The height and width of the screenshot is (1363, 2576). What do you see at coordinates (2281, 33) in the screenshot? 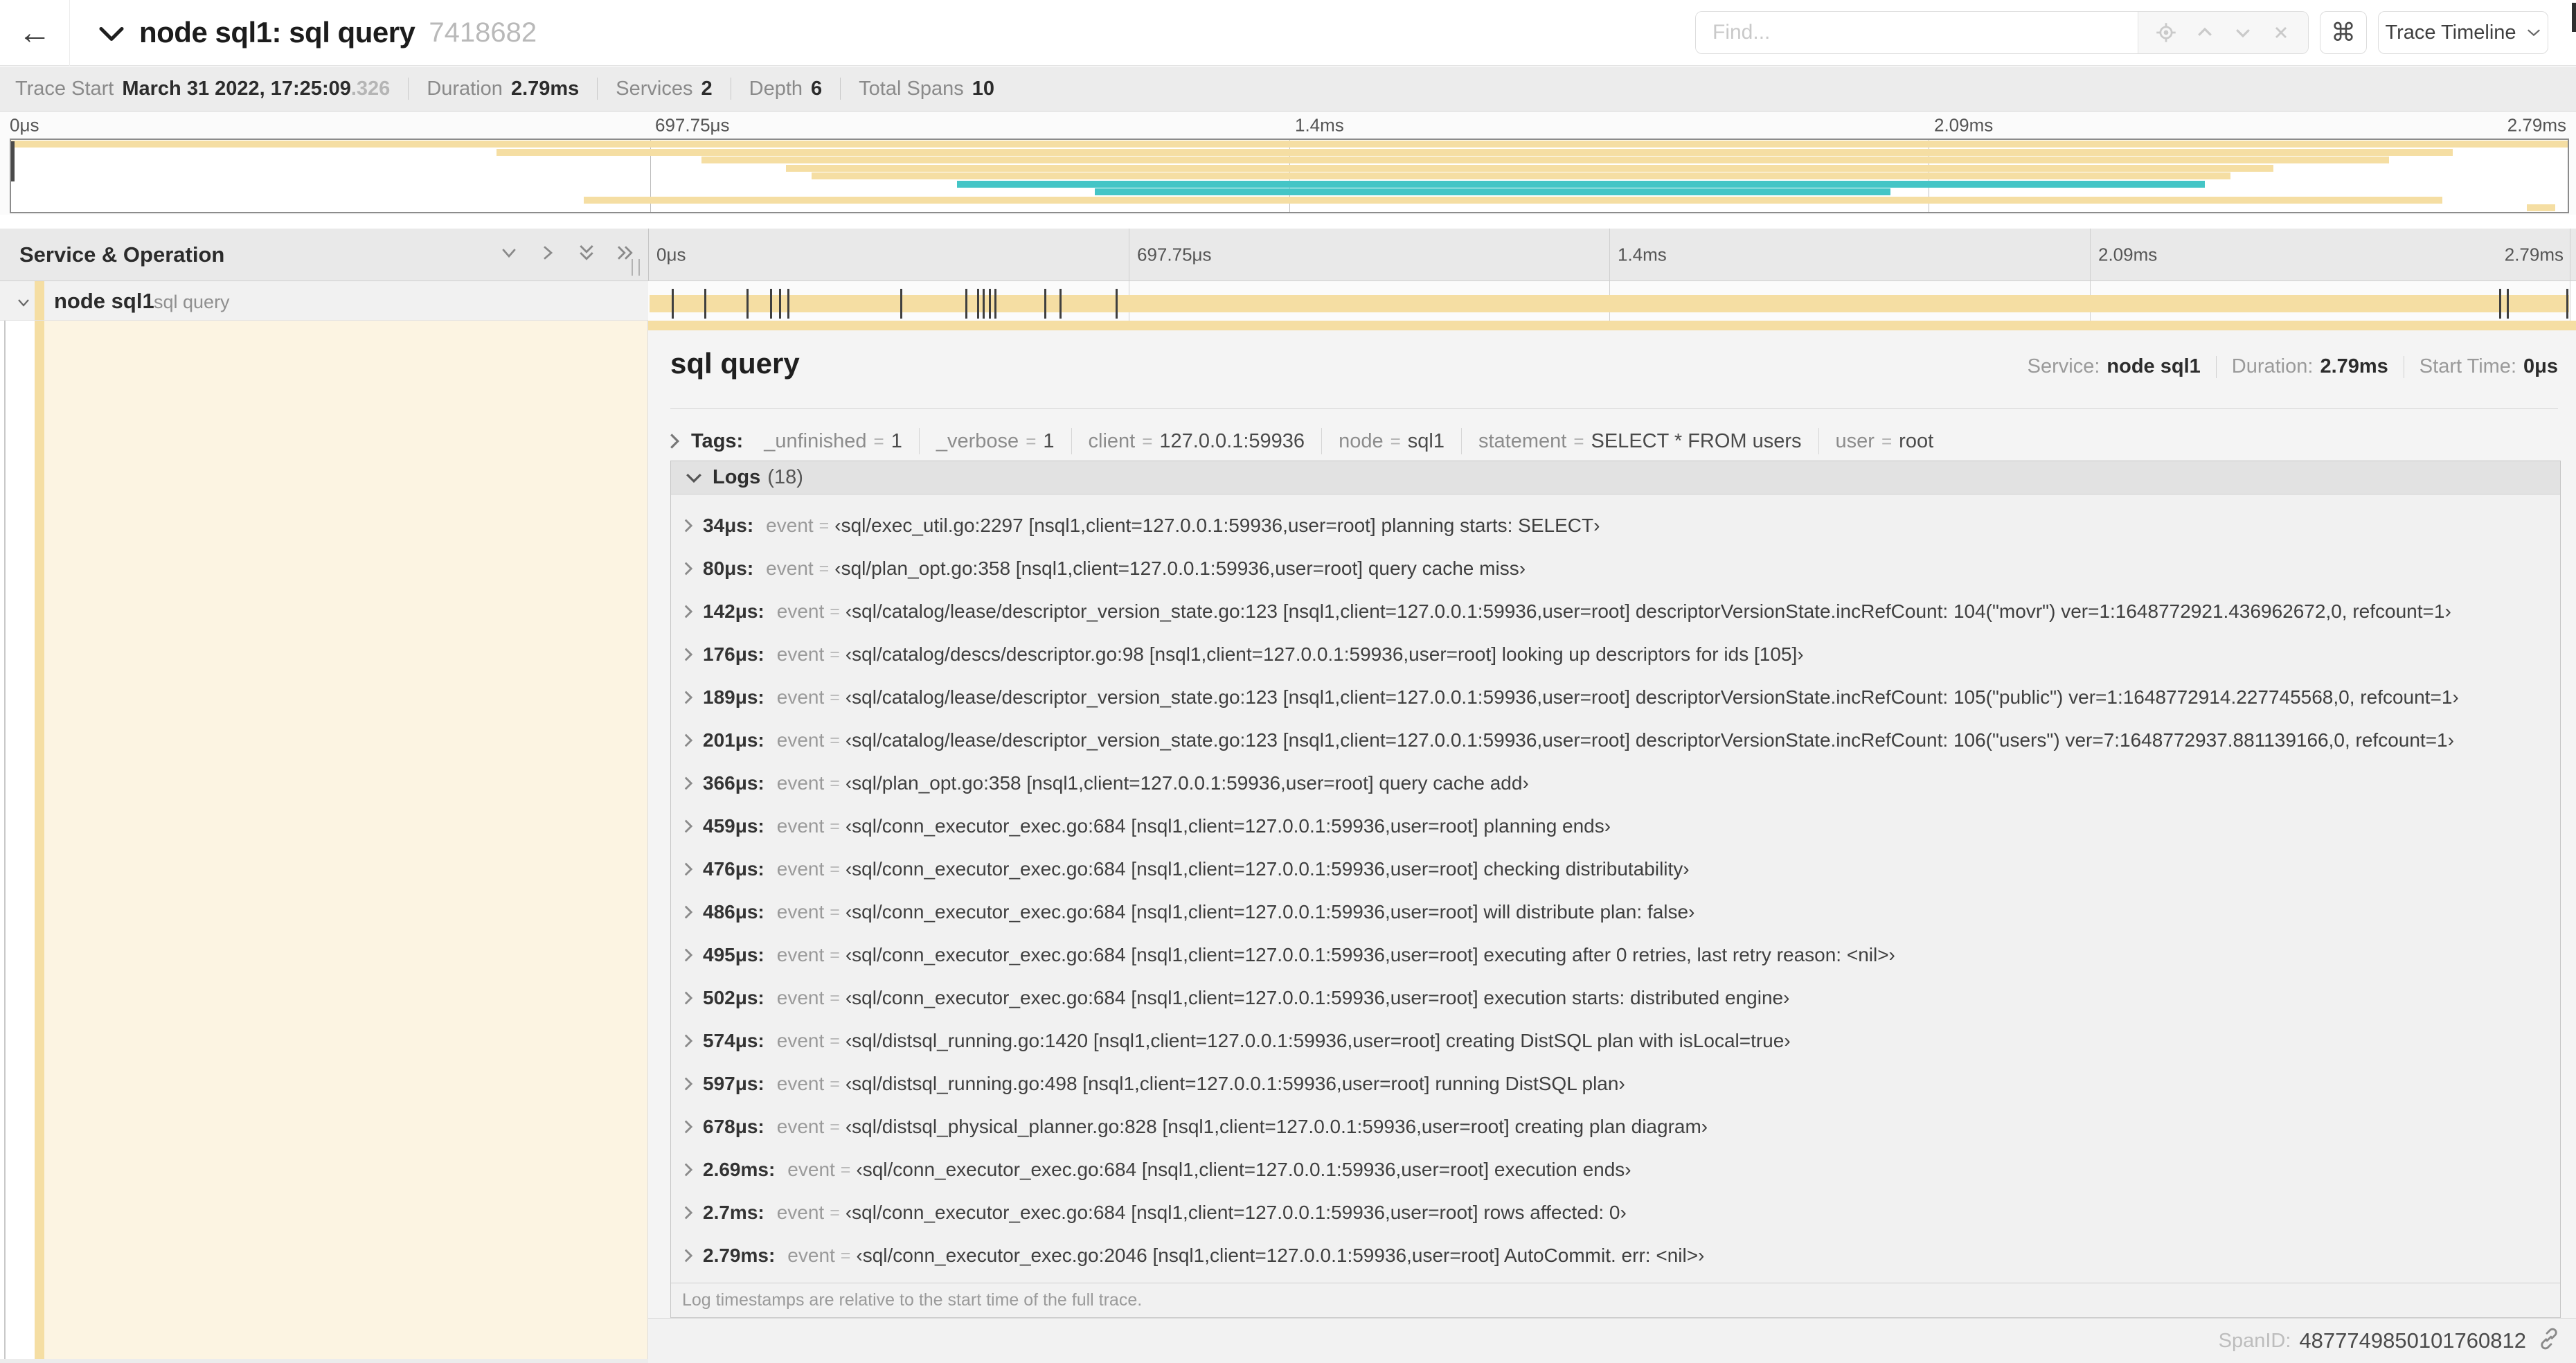
I see `find-clear-icon` at bounding box center [2281, 33].